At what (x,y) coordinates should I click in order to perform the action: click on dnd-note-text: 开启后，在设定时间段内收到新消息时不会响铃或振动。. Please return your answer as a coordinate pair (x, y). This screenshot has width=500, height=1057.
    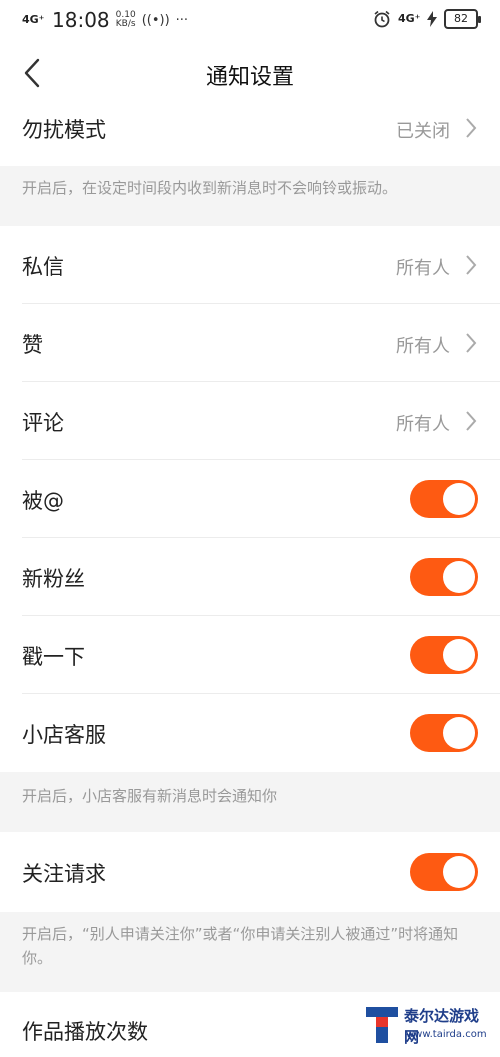
    Looking at the image, I should click on (210, 188).